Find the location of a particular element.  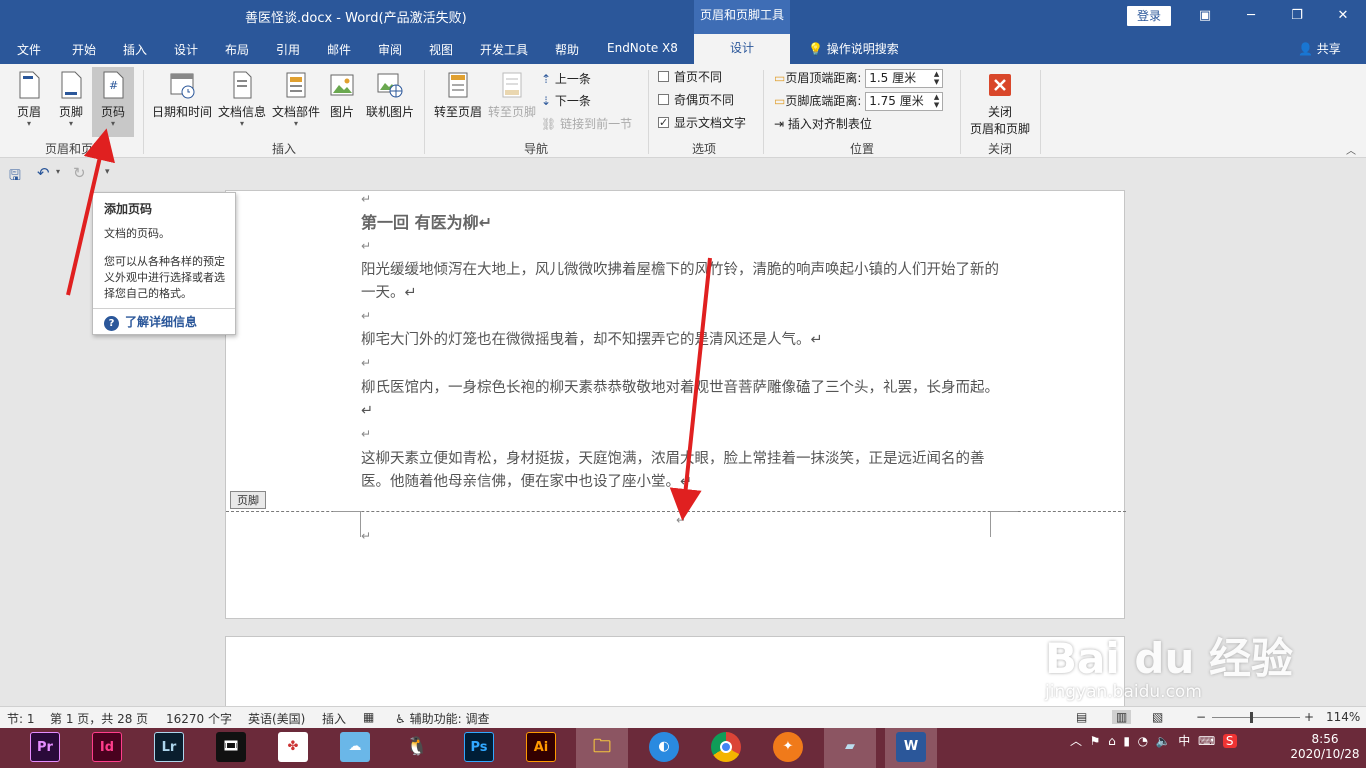

login-button: 登录 is located at coordinates (1149, 16).